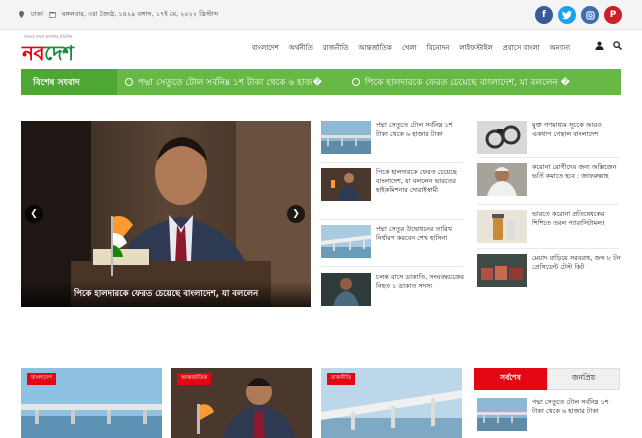 This screenshot has width=642, height=438. I want to click on kit-thumbnail, so click(502, 270).